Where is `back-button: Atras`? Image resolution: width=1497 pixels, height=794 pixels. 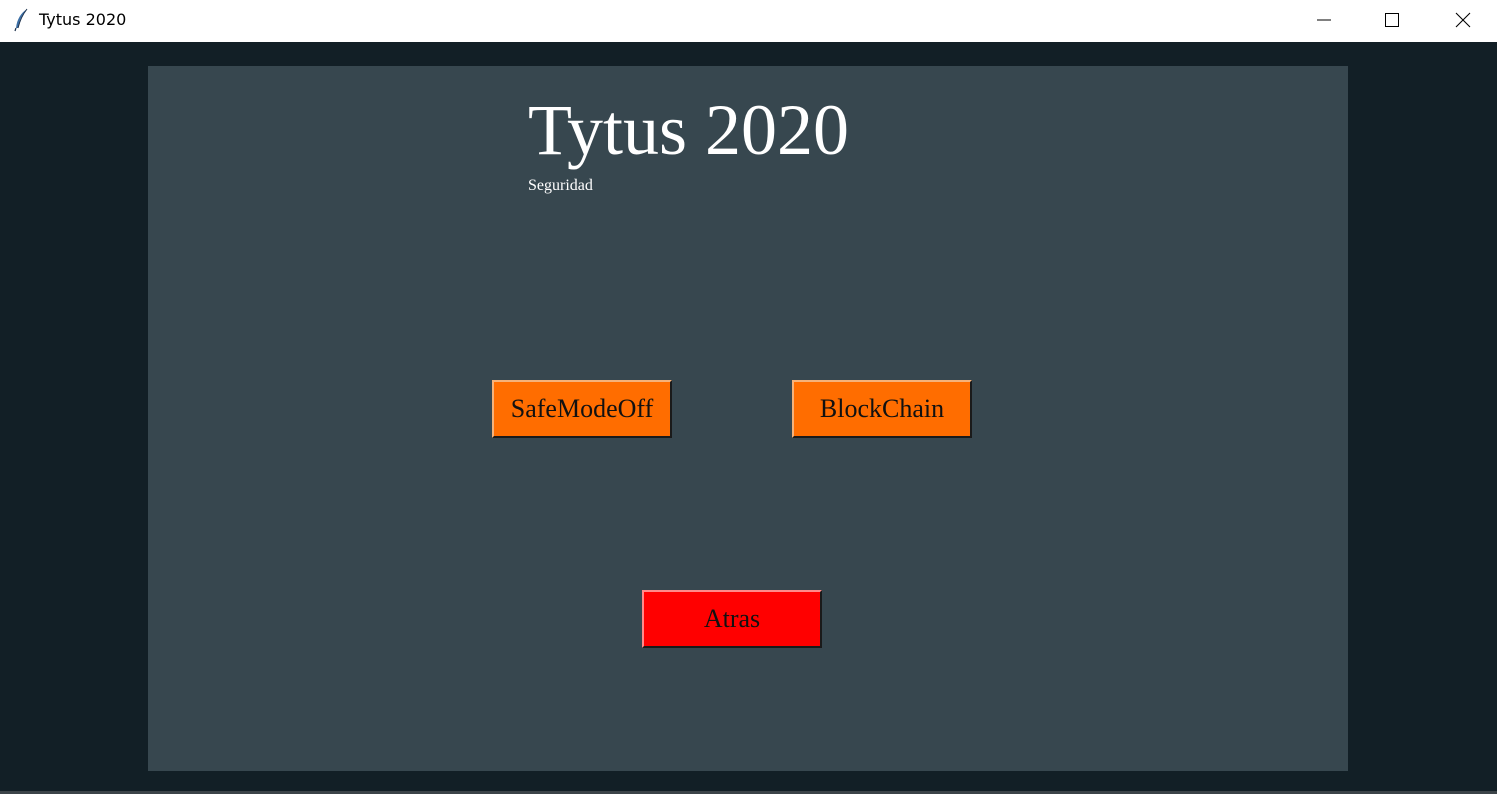 back-button: Atras is located at coordinates (732, 619).